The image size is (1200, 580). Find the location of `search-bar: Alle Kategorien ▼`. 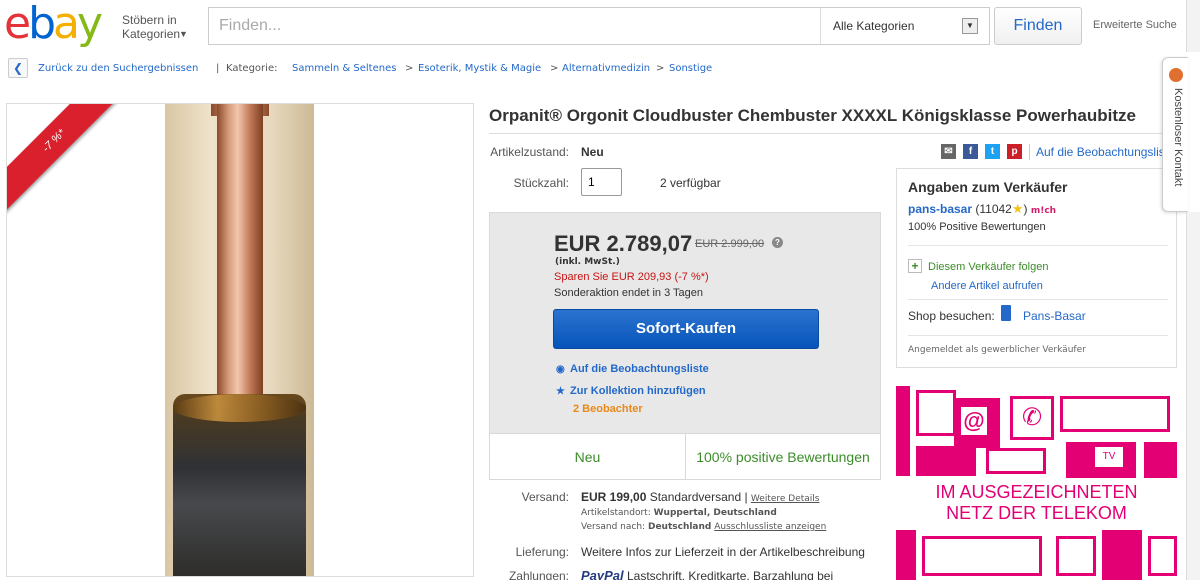

search-bar: Alle Kategorien ▼ is located at coordinates (599, 26).